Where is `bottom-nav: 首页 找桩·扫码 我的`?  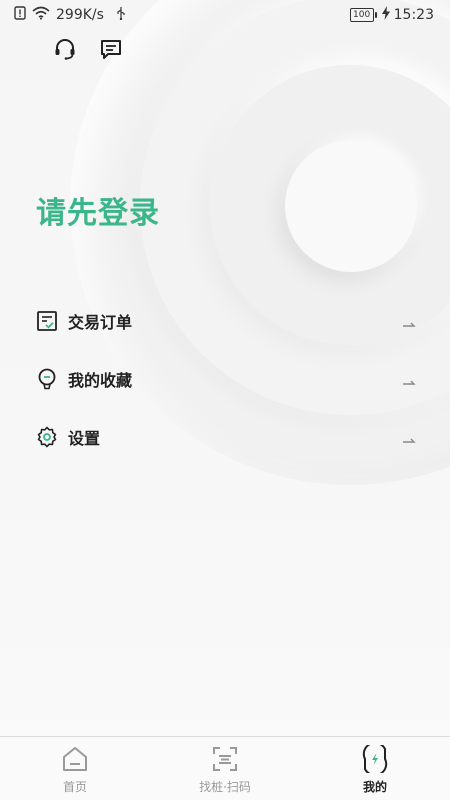
bottom-nav: 首页 找桩·扫码 我的 is located at coordinates (225, 768).